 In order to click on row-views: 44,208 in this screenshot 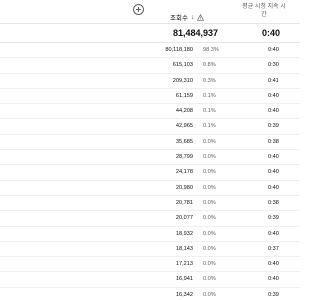, I will do `click(184, 111)`.